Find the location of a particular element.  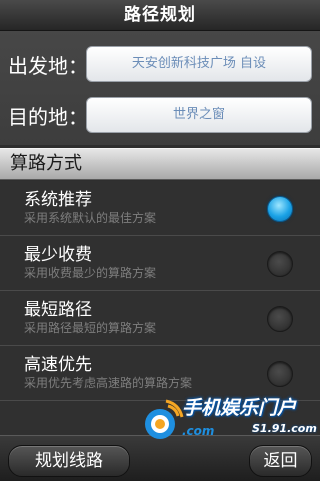

watermark-com: .com is located at coordinates (198, 431).